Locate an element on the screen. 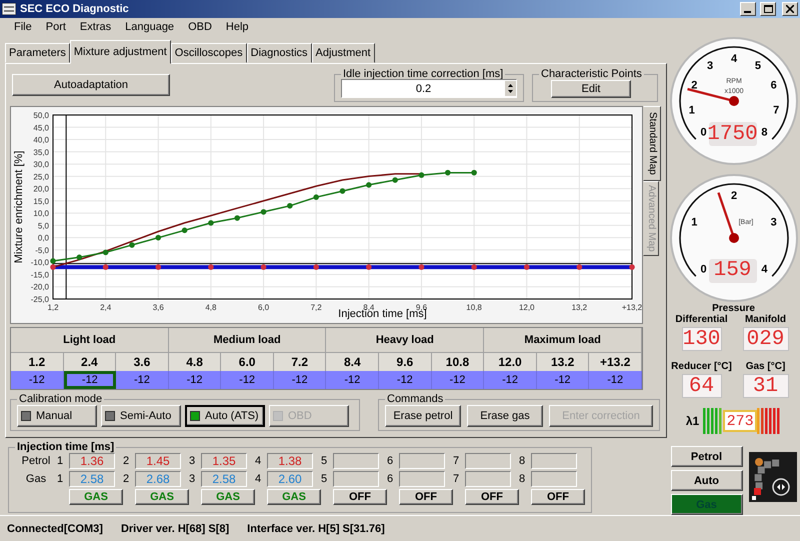 This screenshot has width=800, height=541. cylinder-number: 2 is located at coordinates (126, 461).